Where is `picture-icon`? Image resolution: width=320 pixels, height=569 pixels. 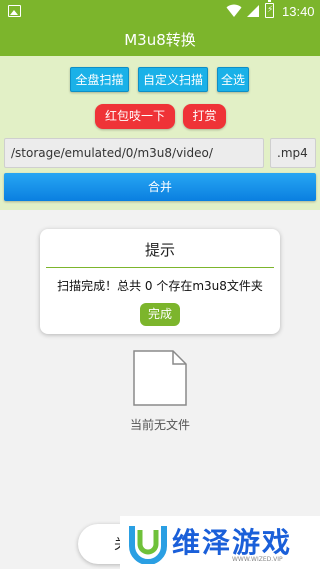
picture-icon is located at coordinates (14, 11).